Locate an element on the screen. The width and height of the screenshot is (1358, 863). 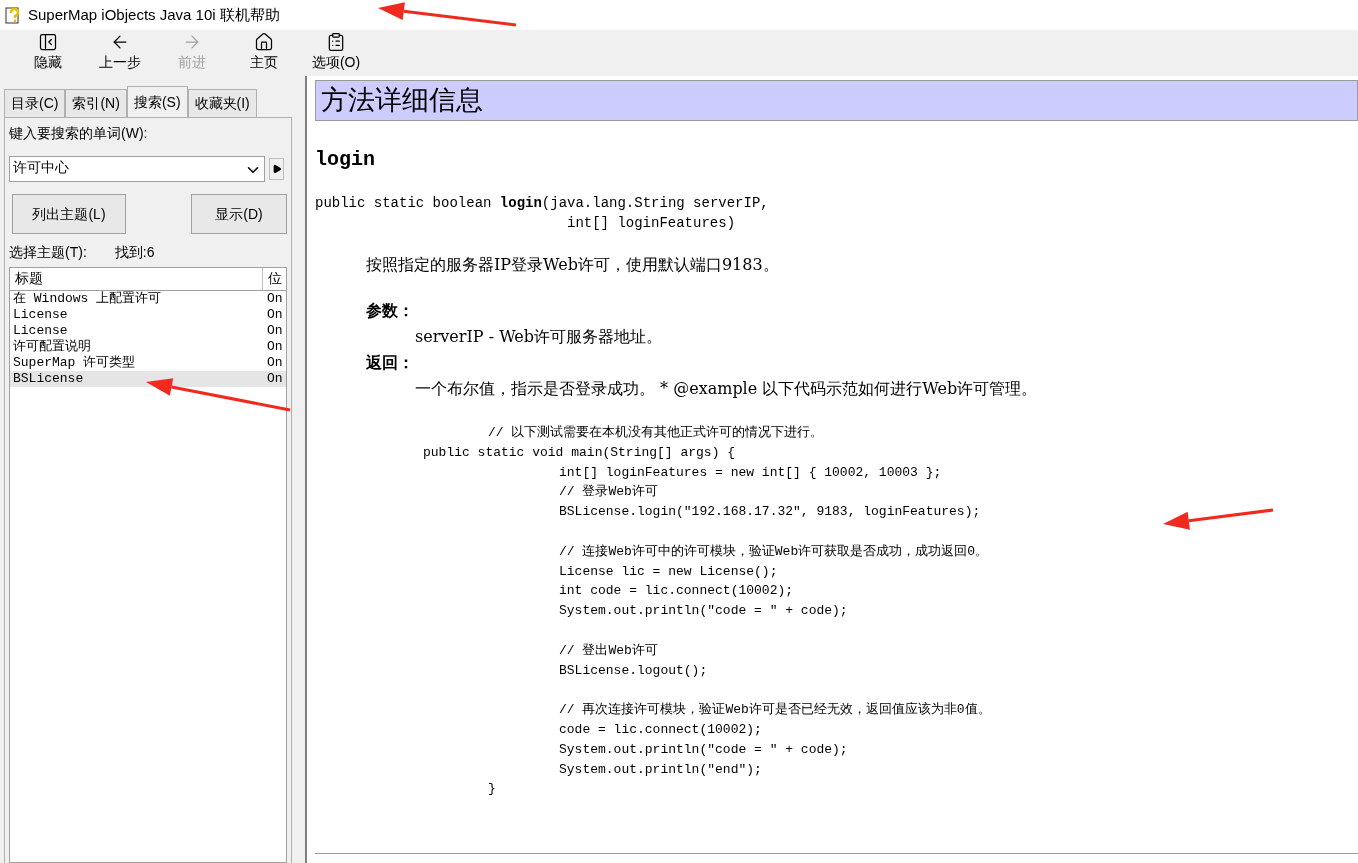
display-button: 显示(D) is located at coordinates (239, 214).